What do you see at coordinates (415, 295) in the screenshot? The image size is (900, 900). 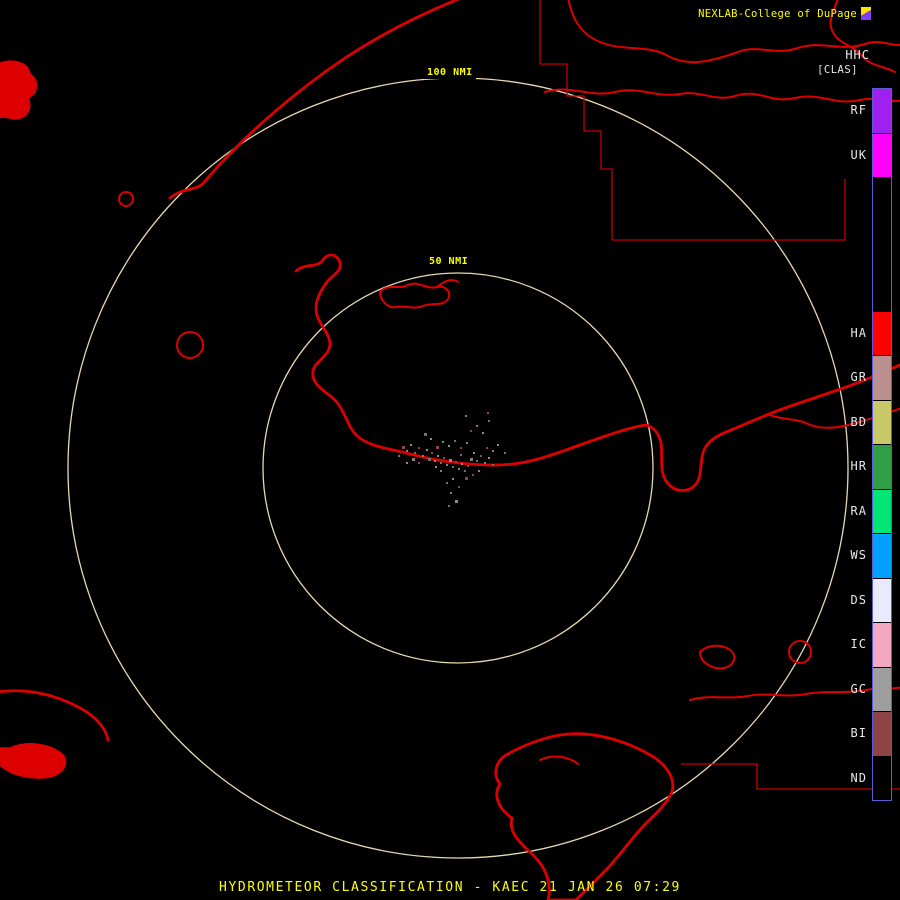 I see `island-inner-ring` at bounding box center [415, 295].